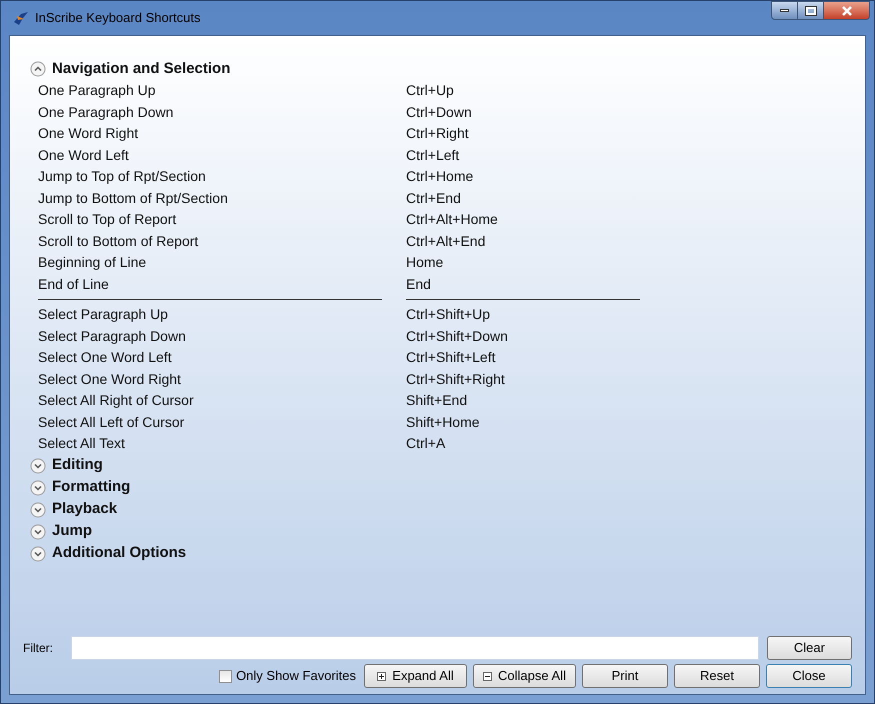 The height and width of the screenshot is (704, 875). I want to click on shortcut-keys: Ctrl+Down, so click(529, 112).